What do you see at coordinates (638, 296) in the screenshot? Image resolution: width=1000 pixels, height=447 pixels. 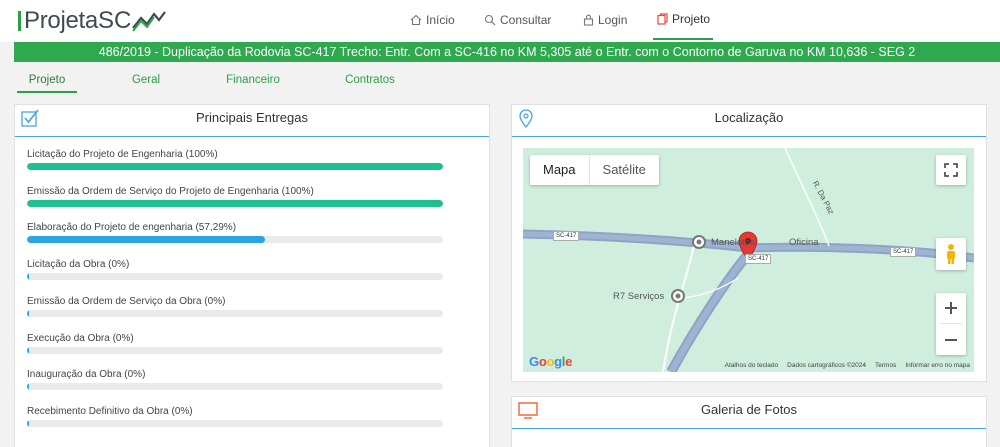 I see `place-label-r7: R7 Serviços` at bounding box center [638, 296].